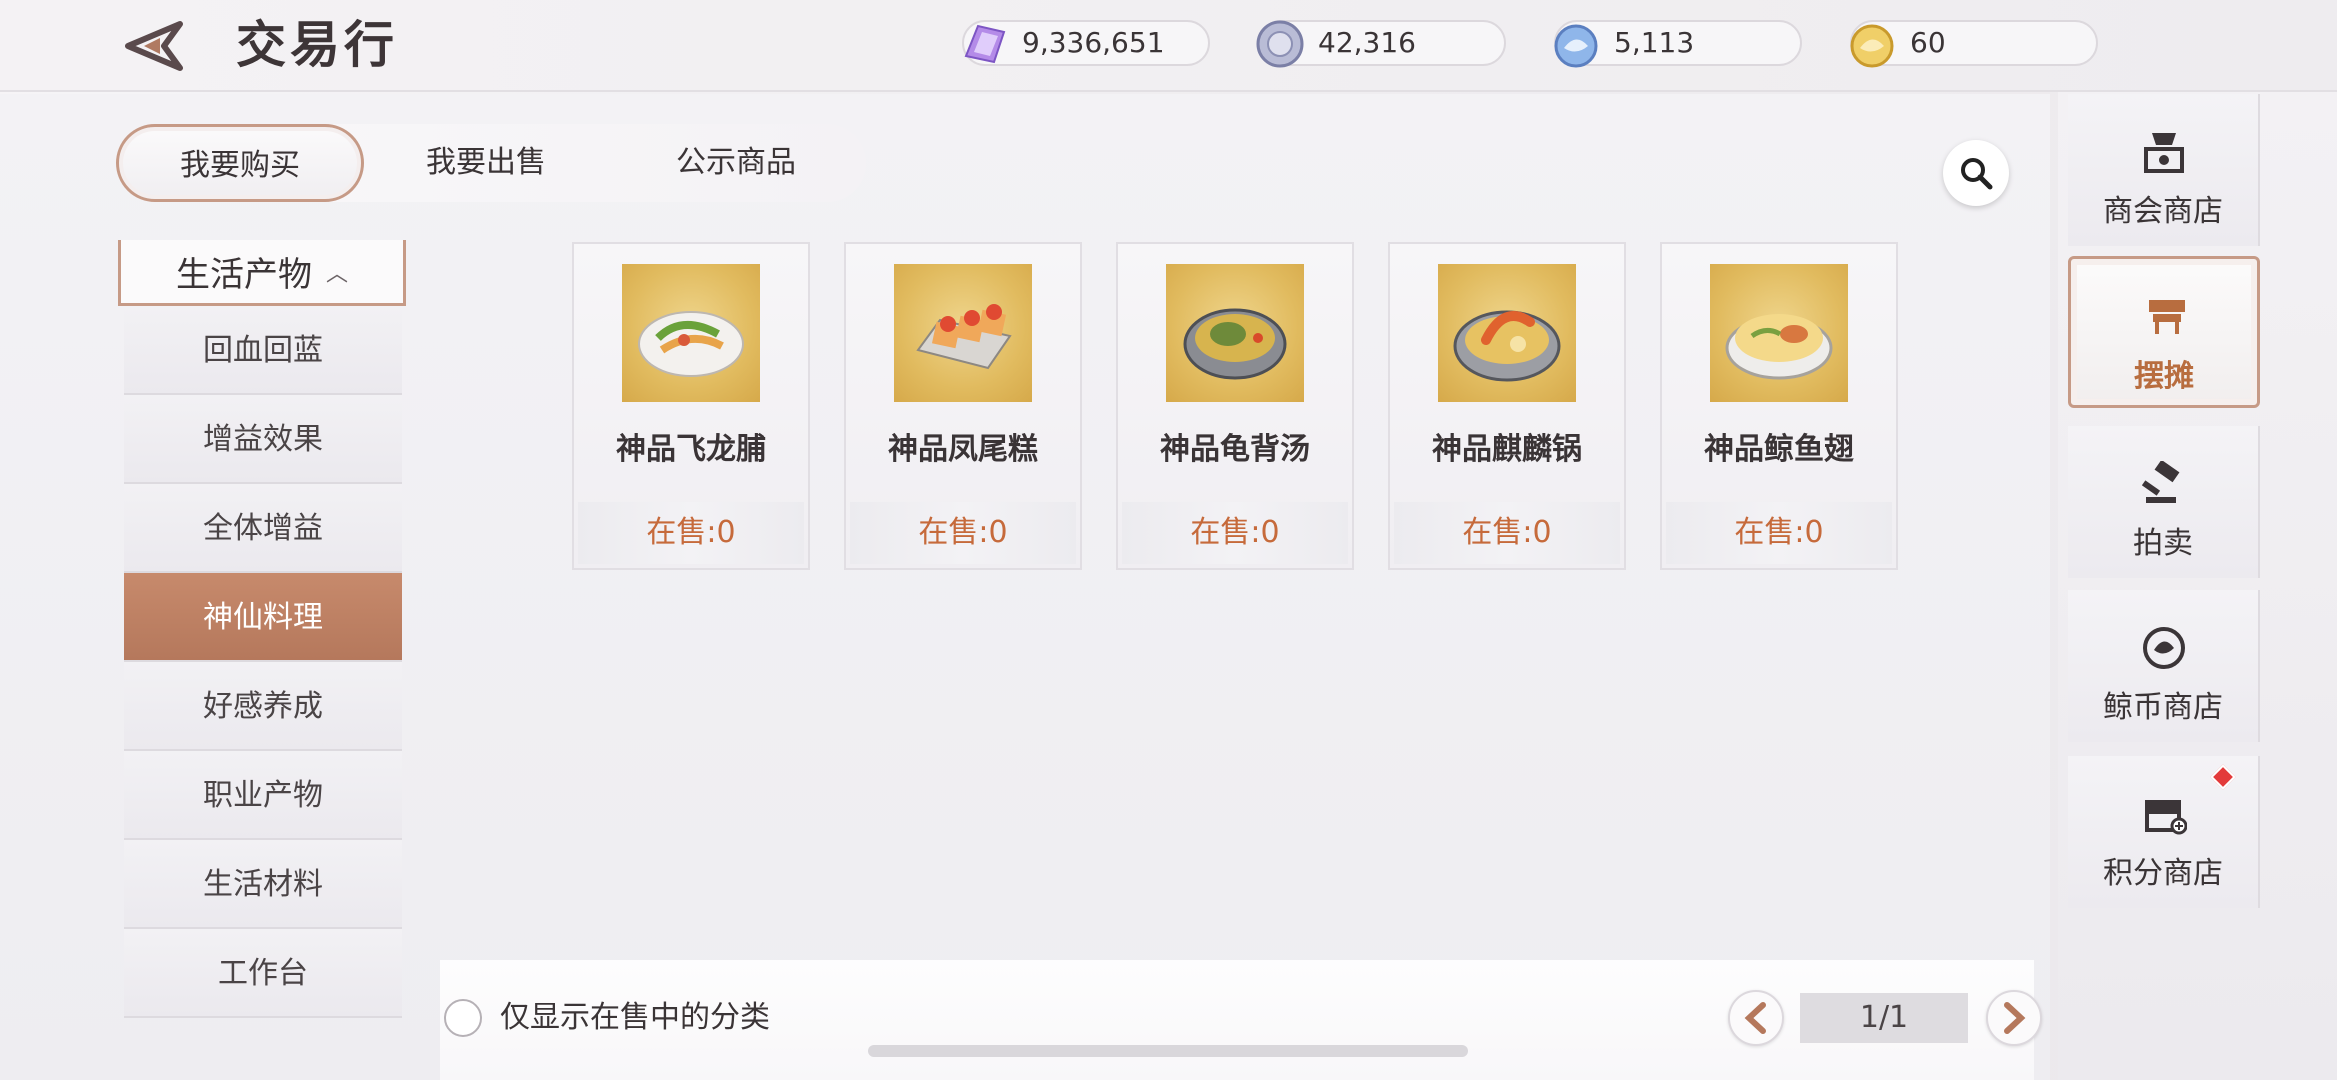 The image size is (2337, 1080). I want to click on filter-label: 仅显示在售中的分类, so click(635, 1017).